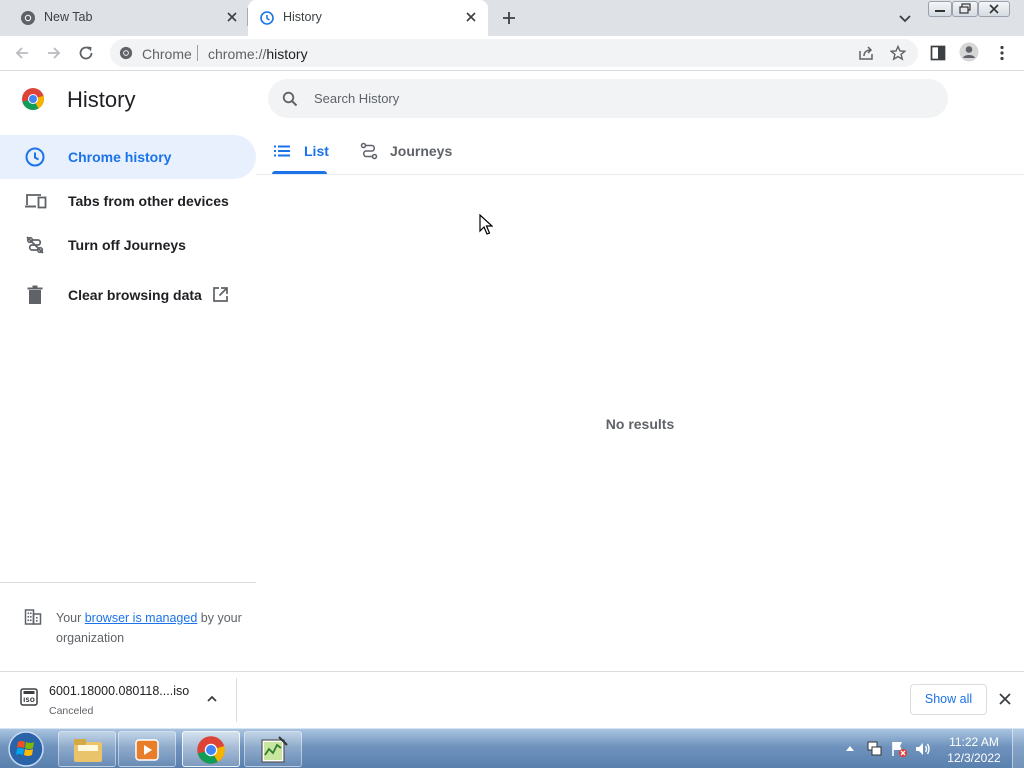  I want to click on url-text: chrome://history, so click(258, 54).